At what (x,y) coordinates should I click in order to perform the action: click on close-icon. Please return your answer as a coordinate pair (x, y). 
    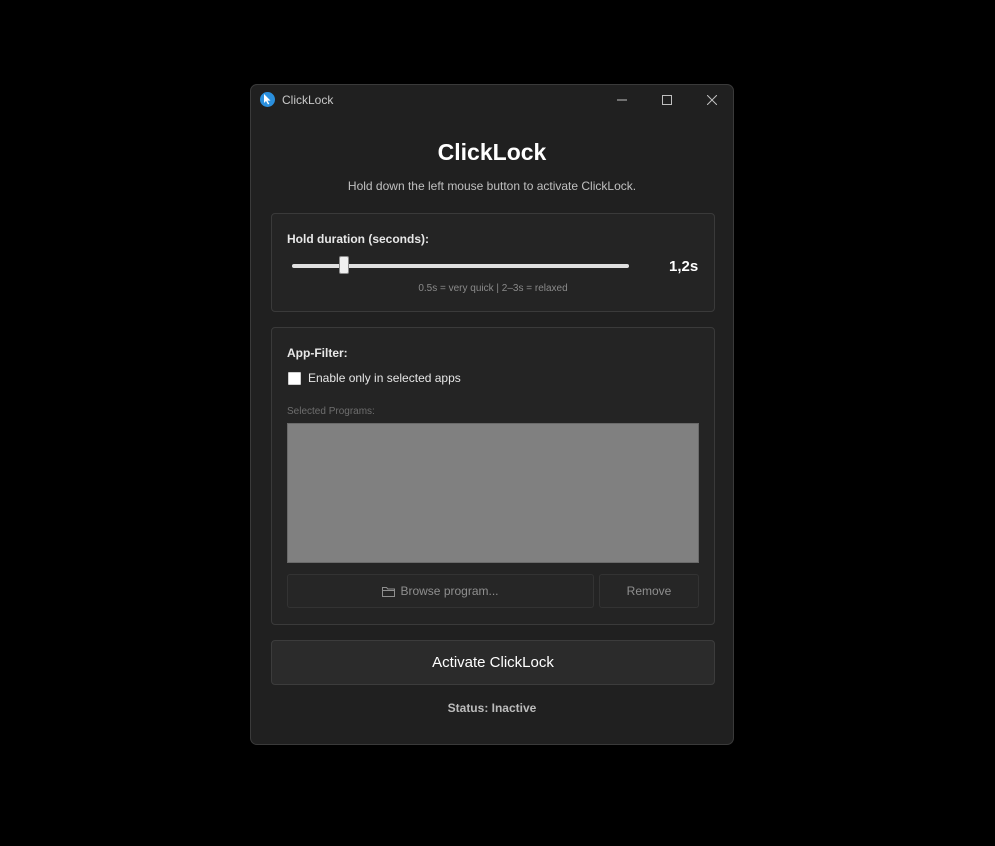
    Looking at the image, I should click on (712, 100).